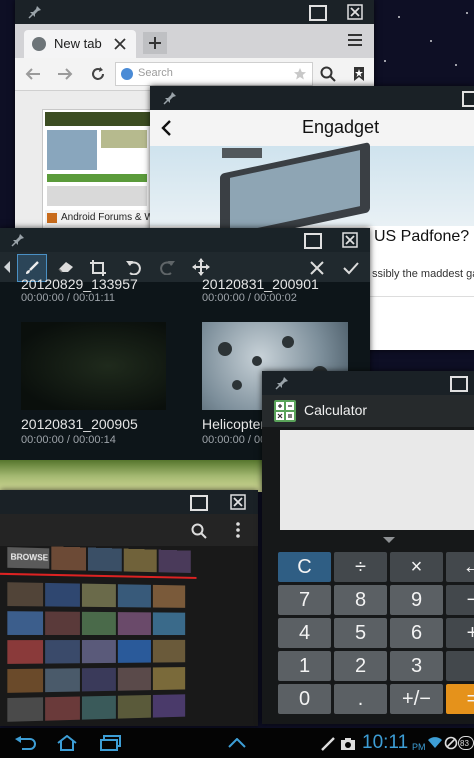  I want to click on gallery-titlebar, so click(185, 240).